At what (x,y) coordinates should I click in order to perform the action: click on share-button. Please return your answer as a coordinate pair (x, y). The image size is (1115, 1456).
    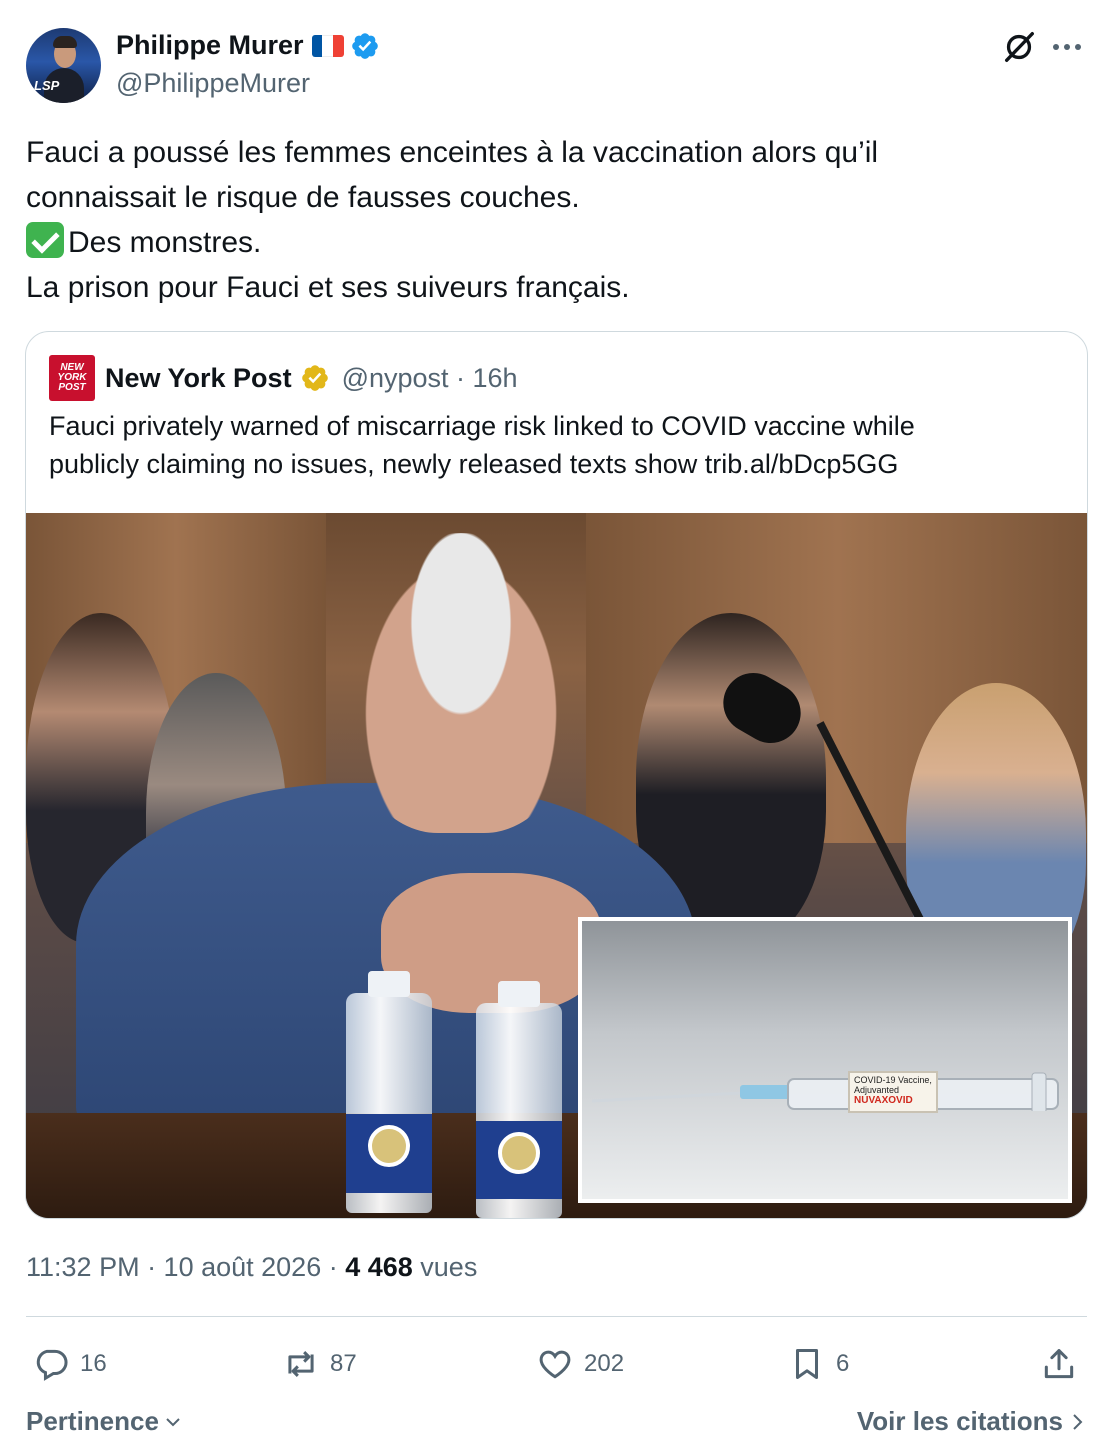
    Looking at the image, I should click on (1059, 1364).